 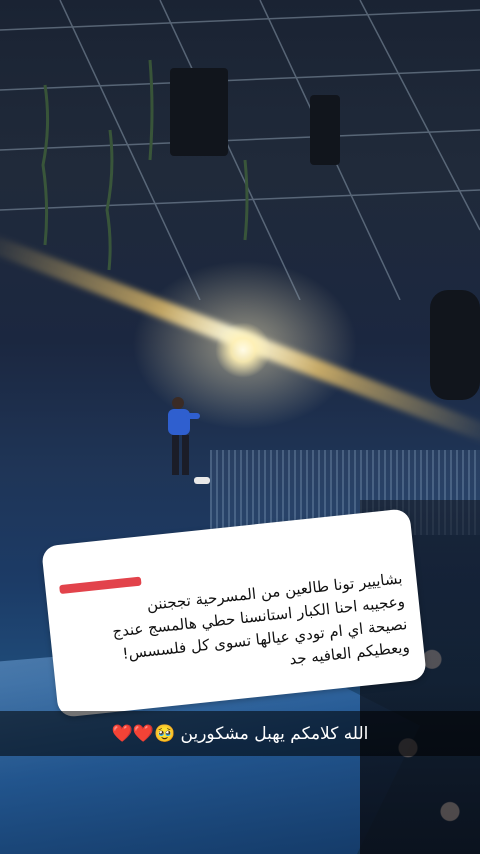 What do you see at coordinates (189, 440) in the screenshot?
I see `performer-figure-icon` at bounding box center [189, 440].